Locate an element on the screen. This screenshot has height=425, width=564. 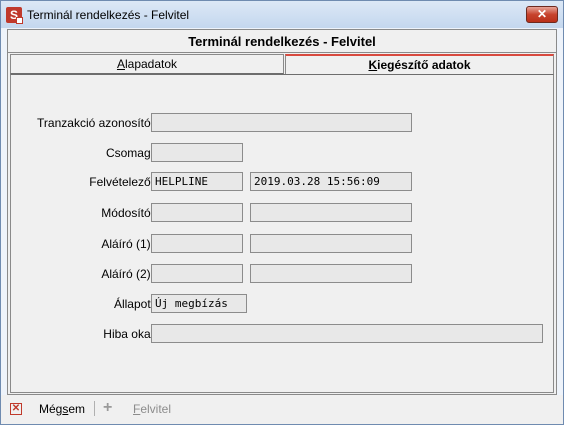
signer1-date-field is located at coordinates (331, 243).